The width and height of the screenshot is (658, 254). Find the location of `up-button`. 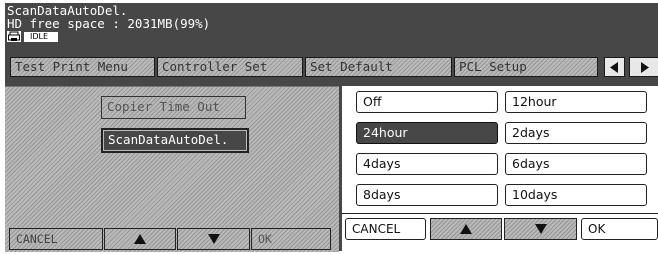

up-button is located at coordinates (466, 229).